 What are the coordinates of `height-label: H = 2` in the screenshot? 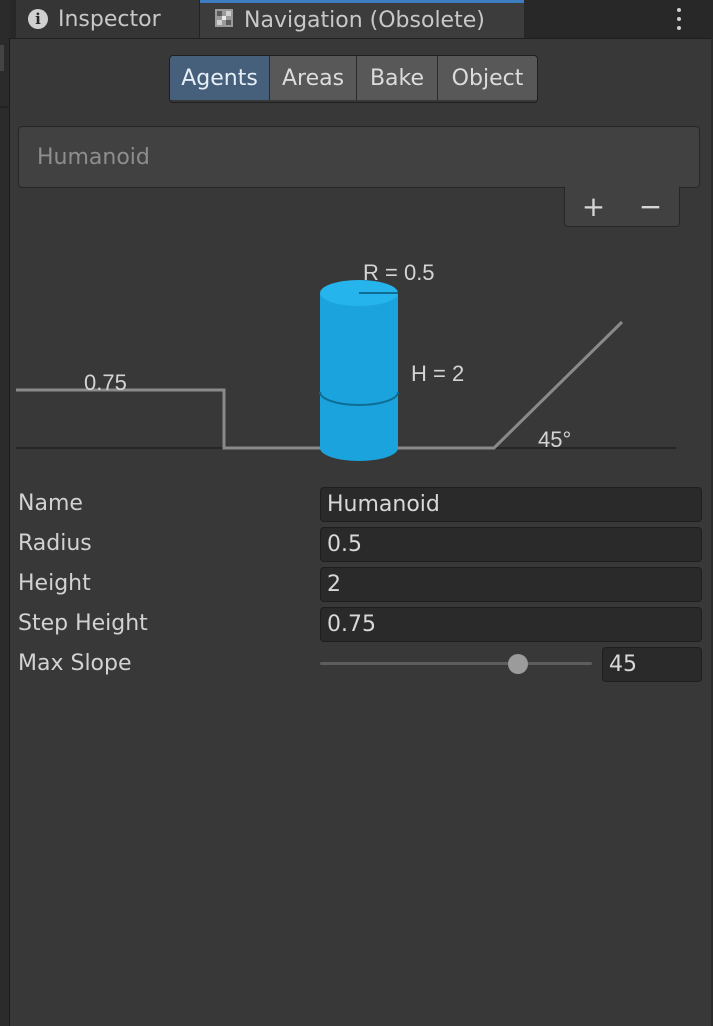 It's located at (437, 373).